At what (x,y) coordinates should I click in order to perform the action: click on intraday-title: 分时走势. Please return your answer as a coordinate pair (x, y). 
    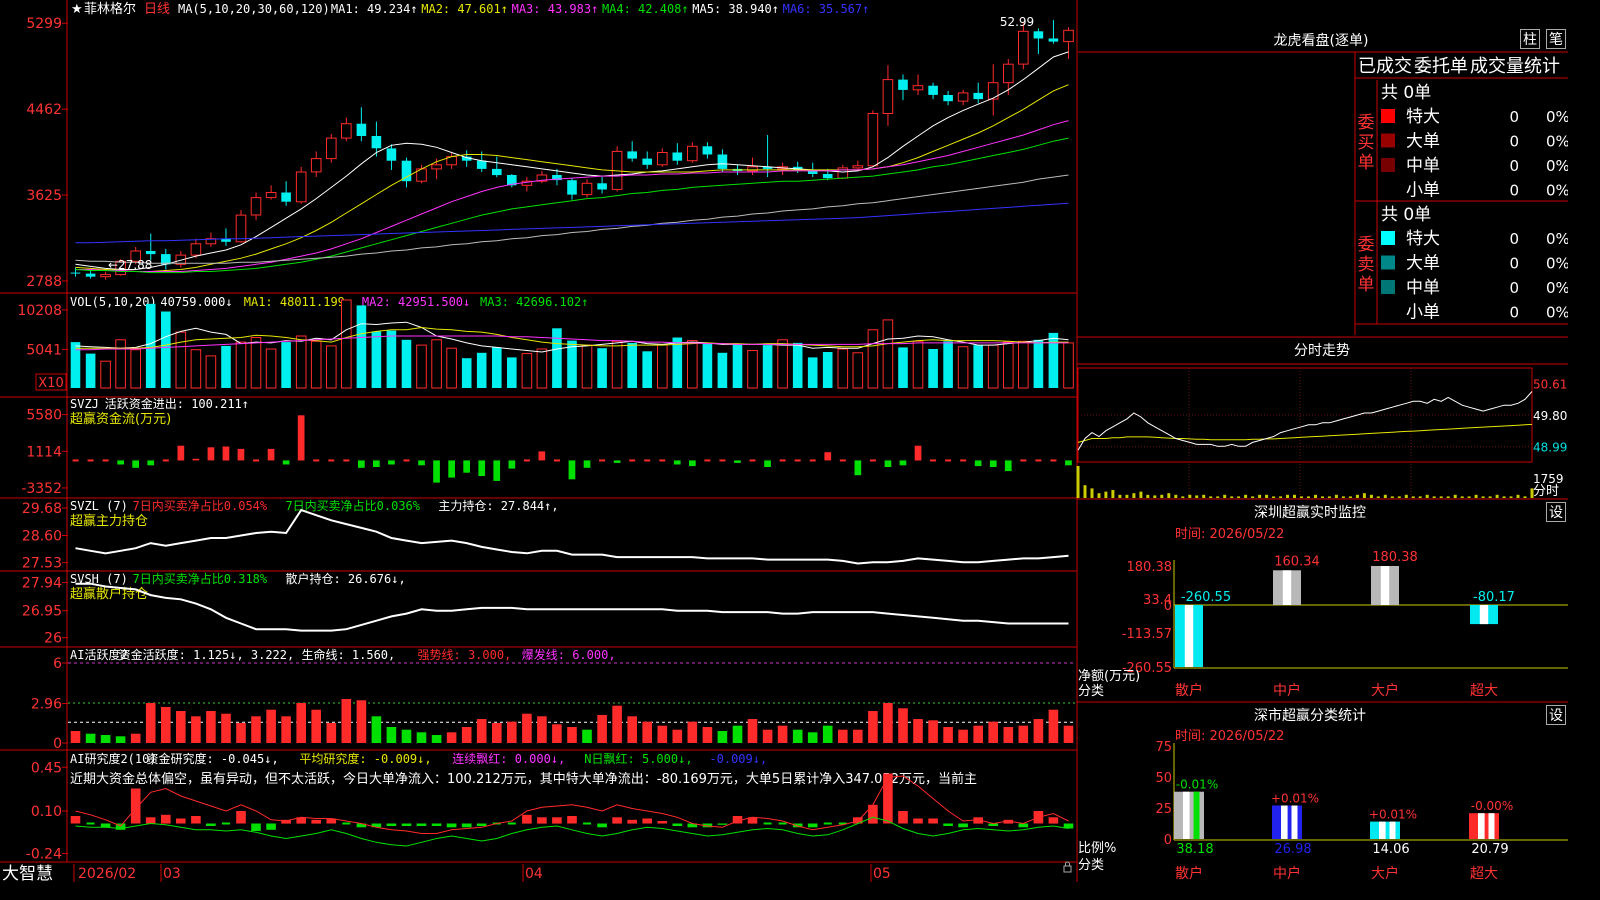
    Looking at the image, I should click on (1322, 351).